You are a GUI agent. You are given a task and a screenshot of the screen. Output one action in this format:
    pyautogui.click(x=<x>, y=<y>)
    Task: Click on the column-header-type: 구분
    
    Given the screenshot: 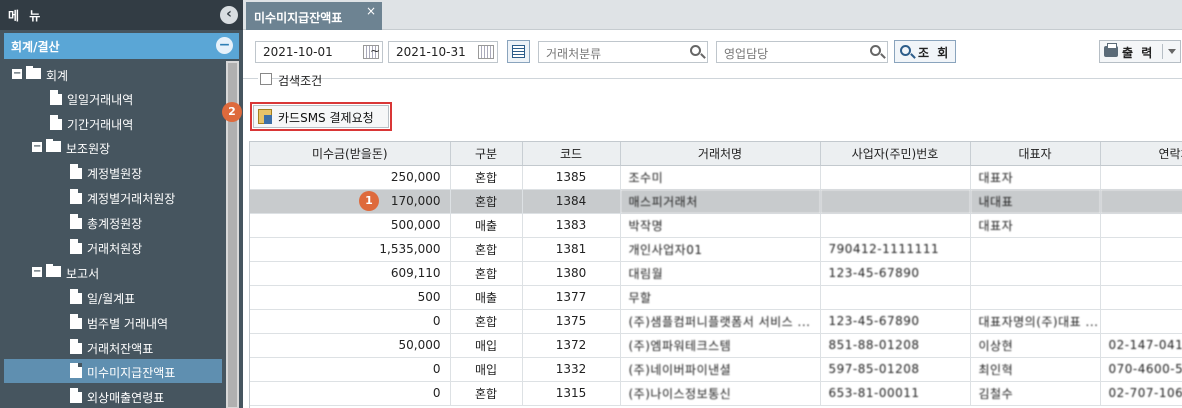 What is the action you would take?
    pyautogui.click(x=486, y=154)
    